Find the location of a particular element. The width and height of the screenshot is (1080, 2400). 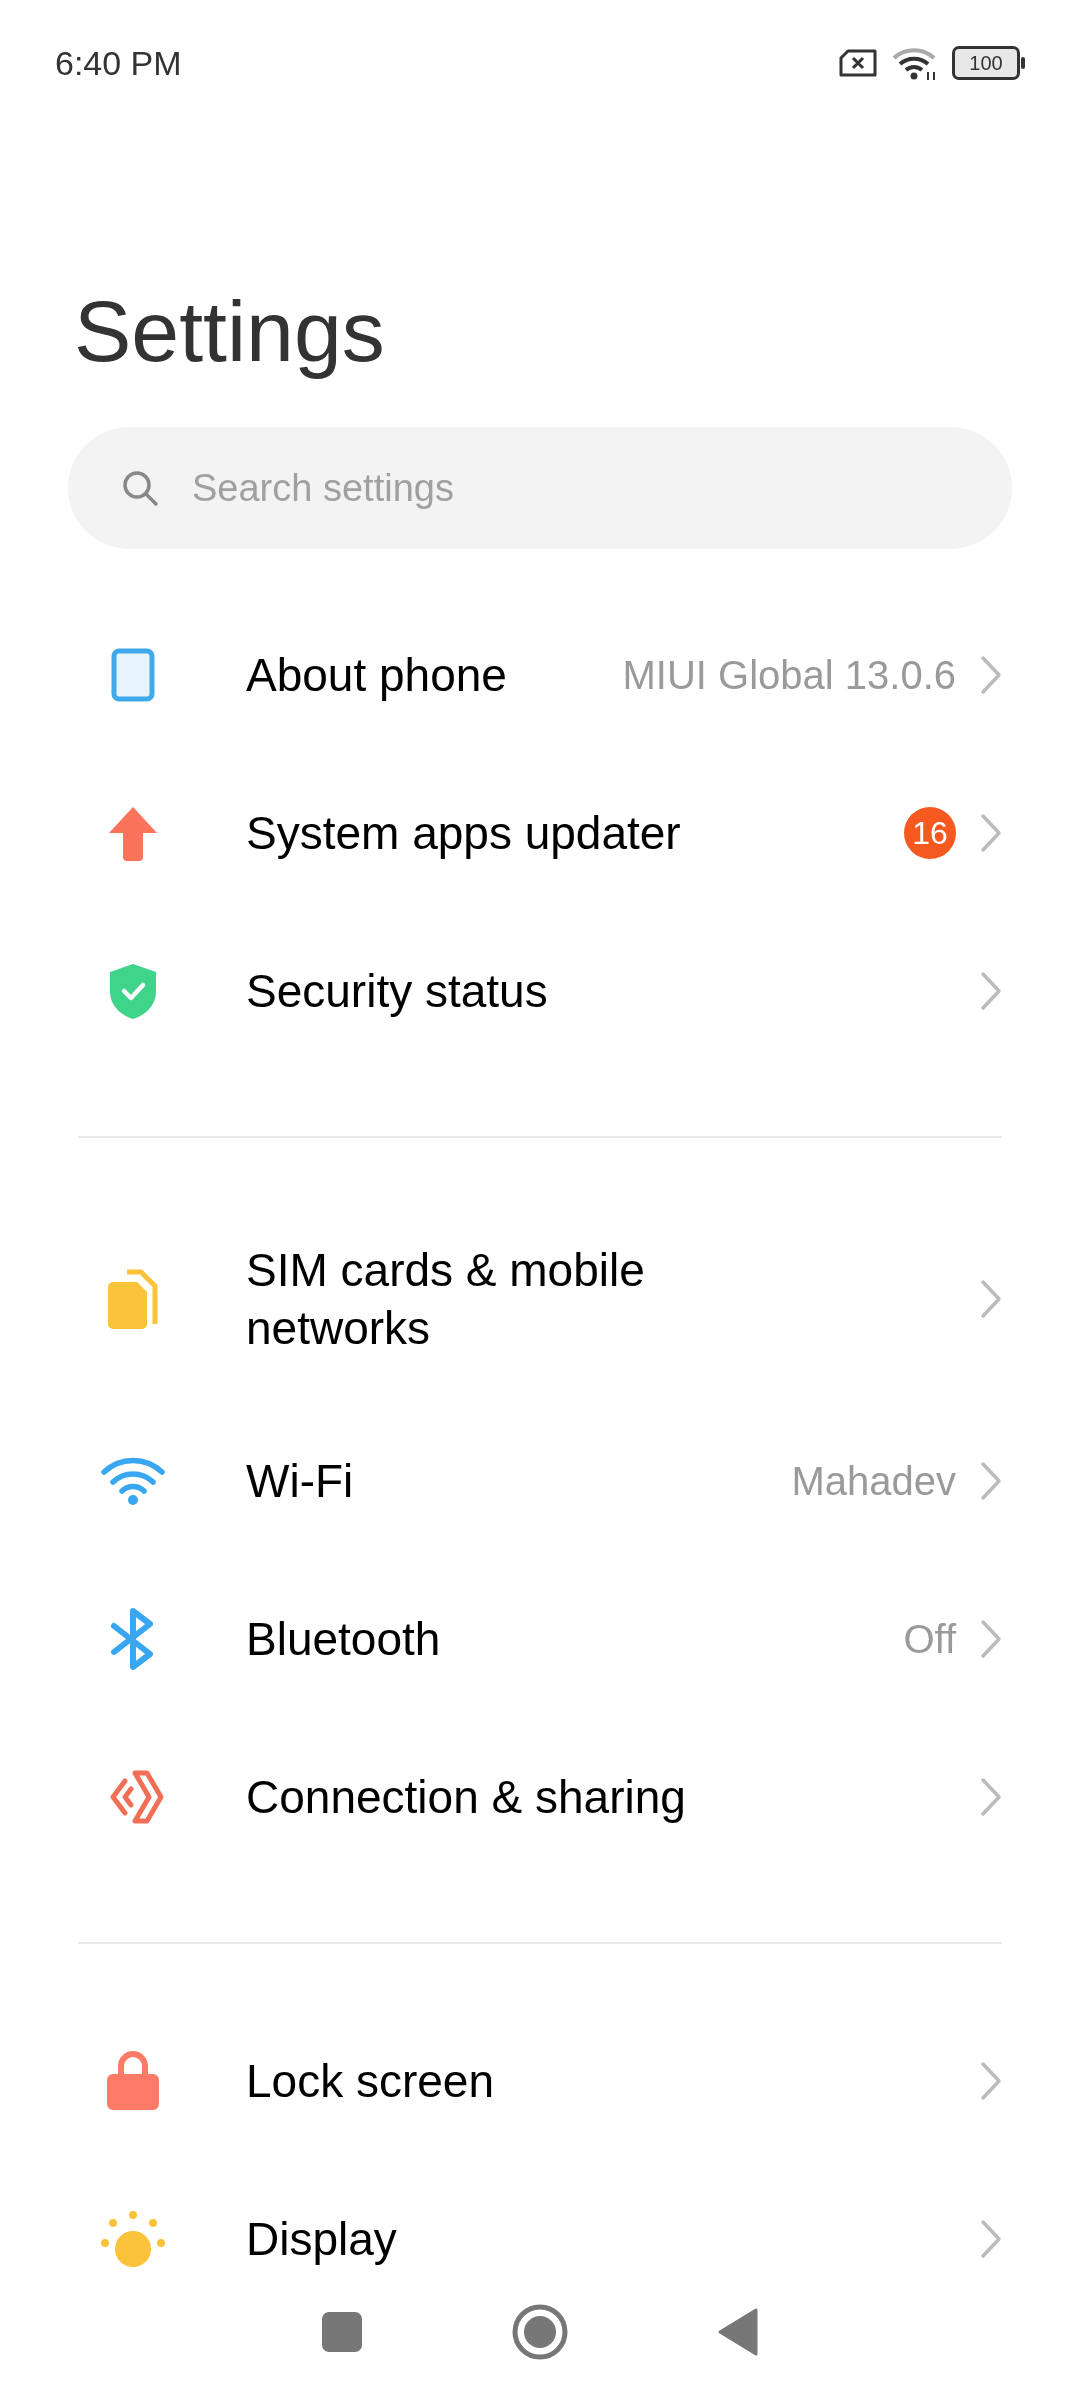

settings-item: Wi-Fi Mahadev is located at coordinates (540, 1481).